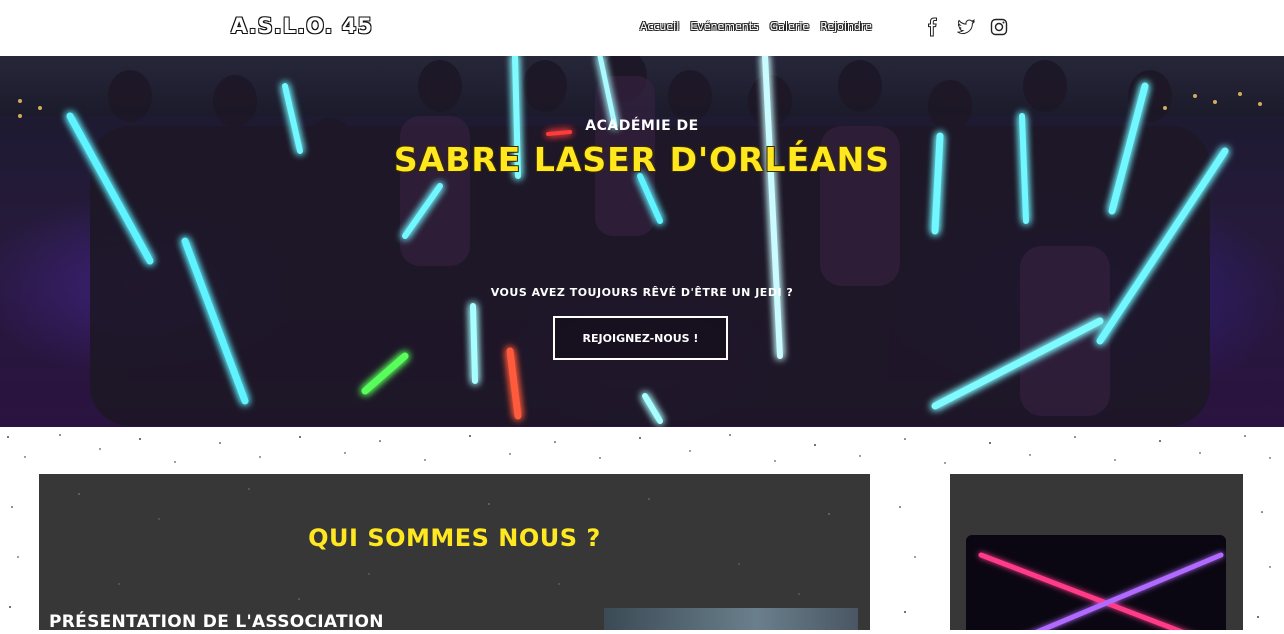 The height and width of the screenshot is (634, 1284). I want to click on hero-title: SABRE LASER D'ORLÉANS, so click(642, 159).